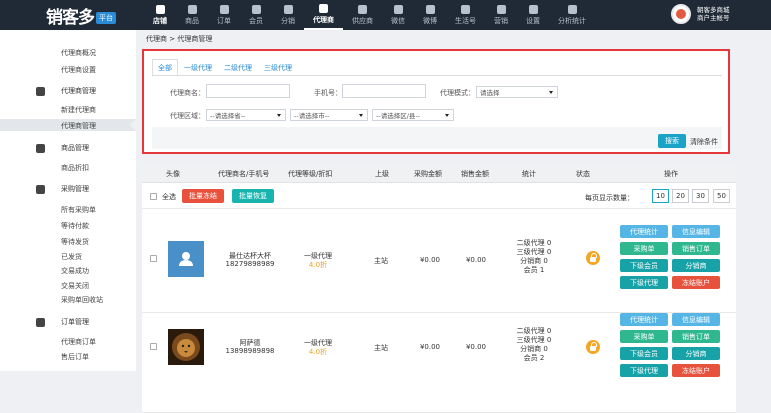 The height and width of the screenshot is (413, 771). I want to click on nav-agents: 代理商, so click(323, 15).